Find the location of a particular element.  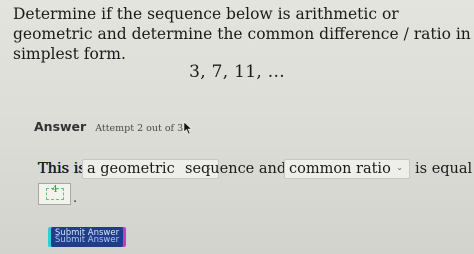

chevron-down-icon: ⌄ is located at coordinates (399, 167).